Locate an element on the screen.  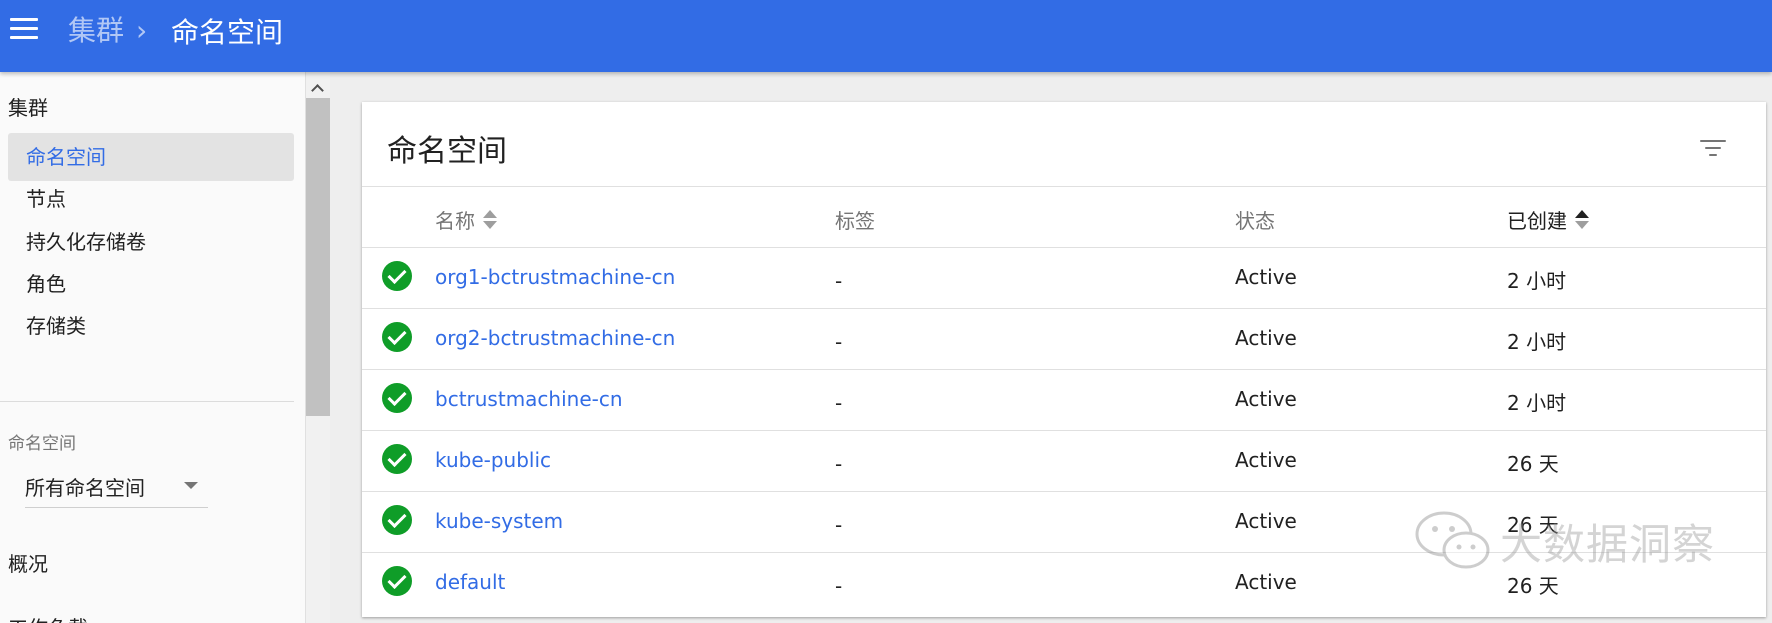
namespace-name-link: kube-system is located at coordinates (499, 521).